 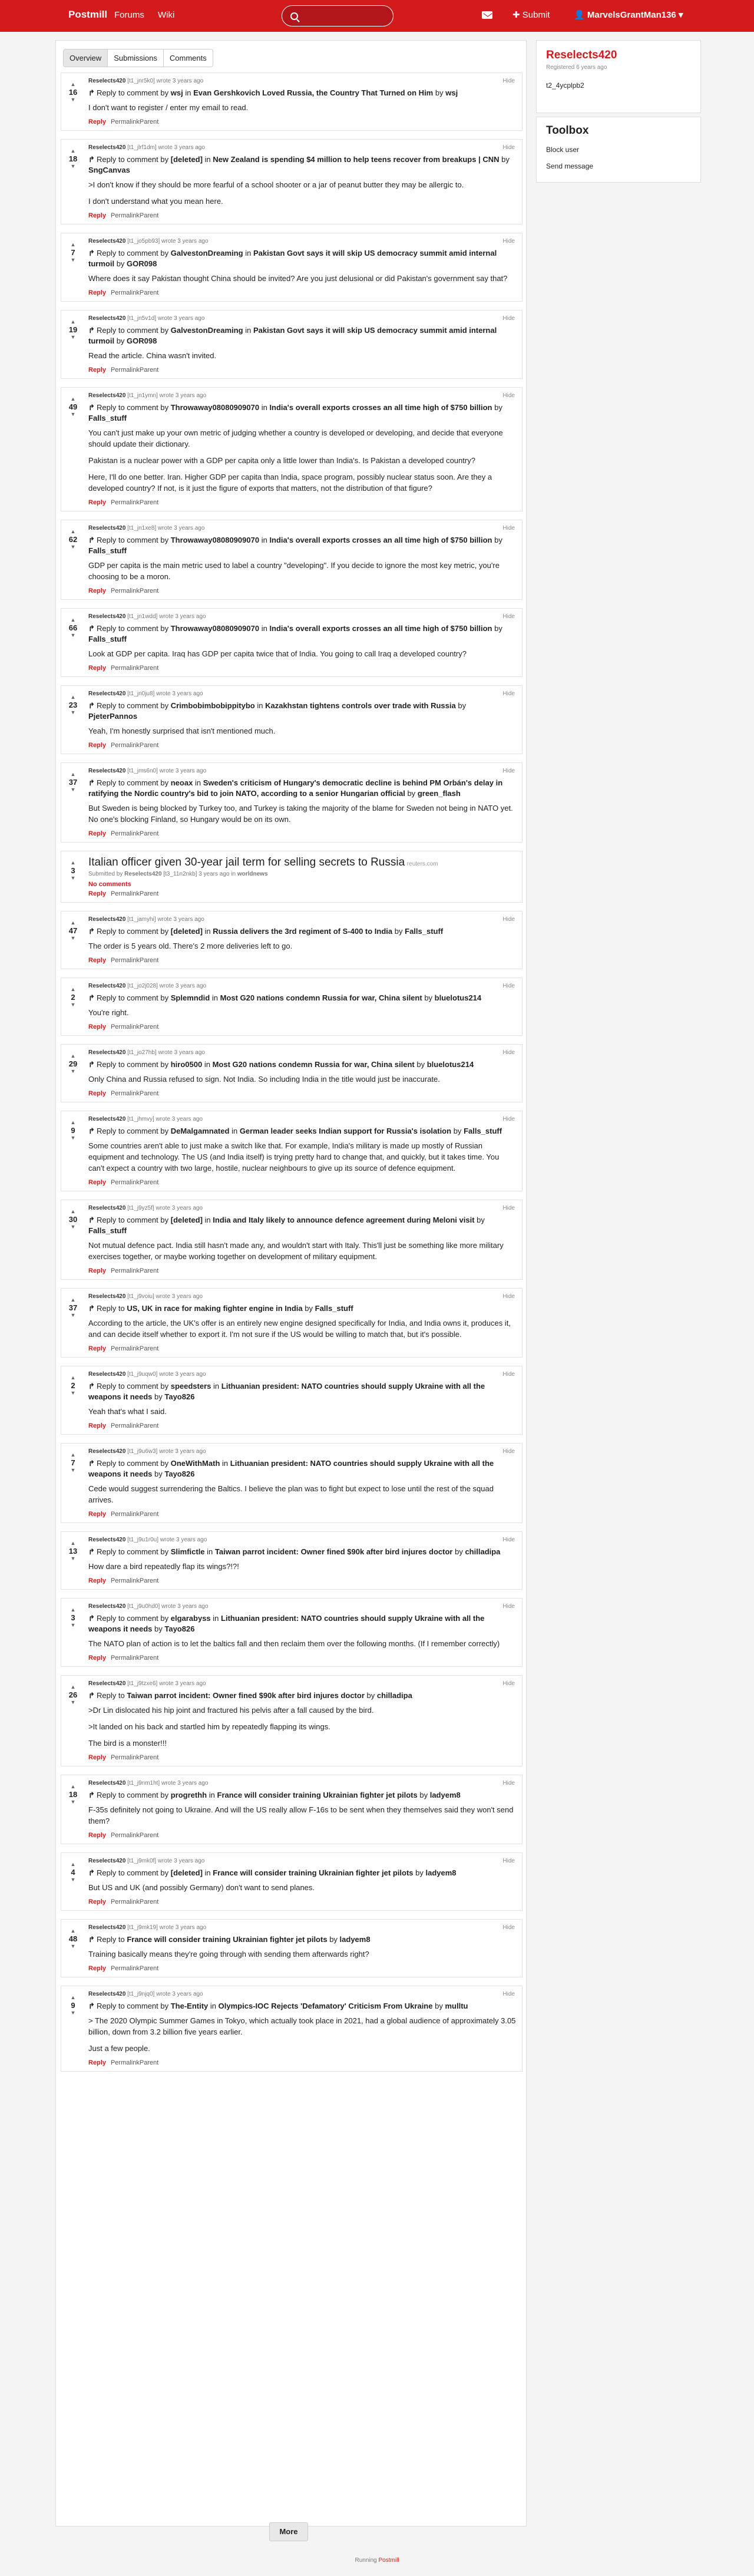 I want to click on thread-author-link: green_flash, so click(x=440, y=793).